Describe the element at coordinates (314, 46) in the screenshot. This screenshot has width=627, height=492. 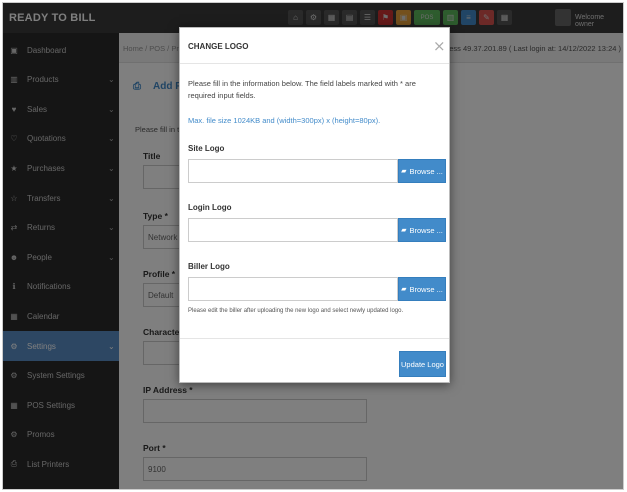
I see `modal-header: CHANGE LOGO ×` at that location.